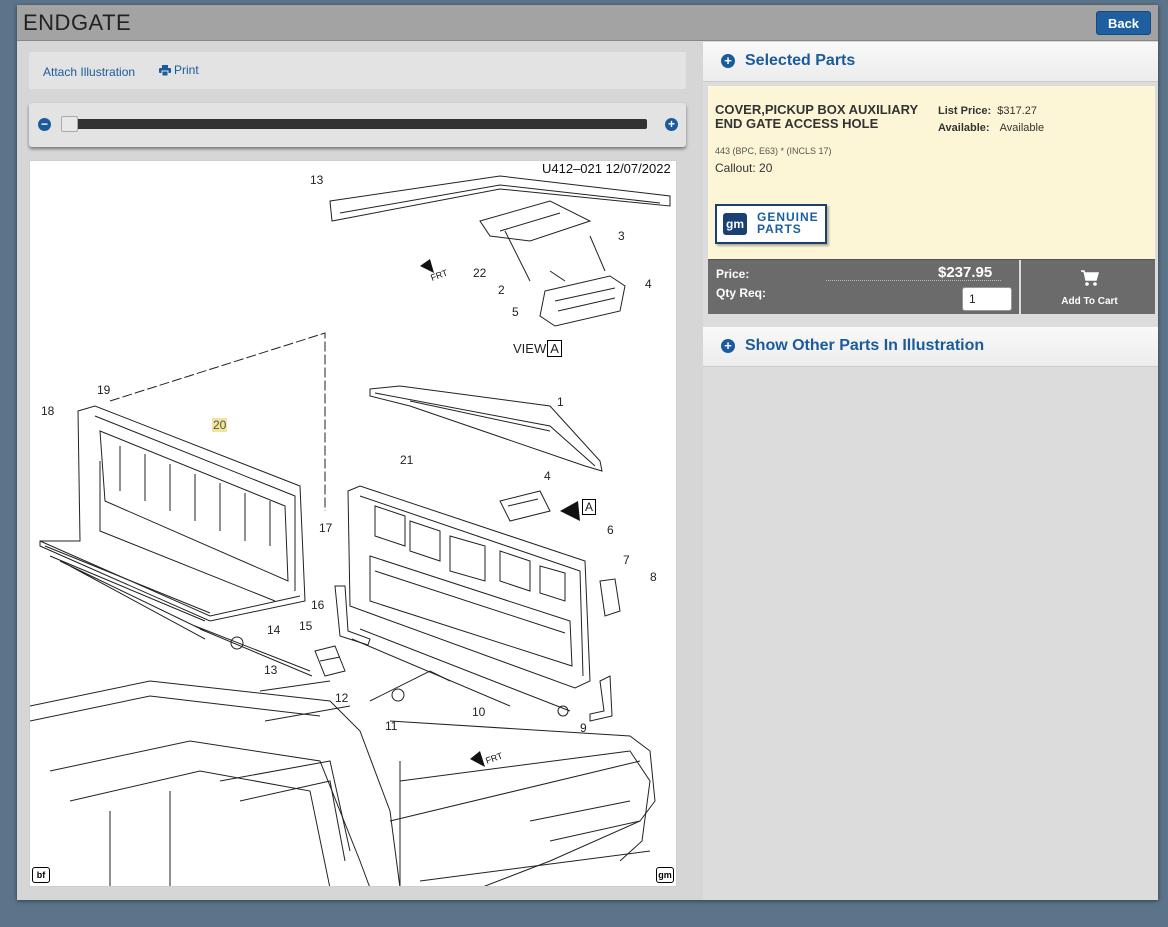 This screenshot has height=927, width=1168. I want to click on badge-line-2: PARTS, so click(779, 229).